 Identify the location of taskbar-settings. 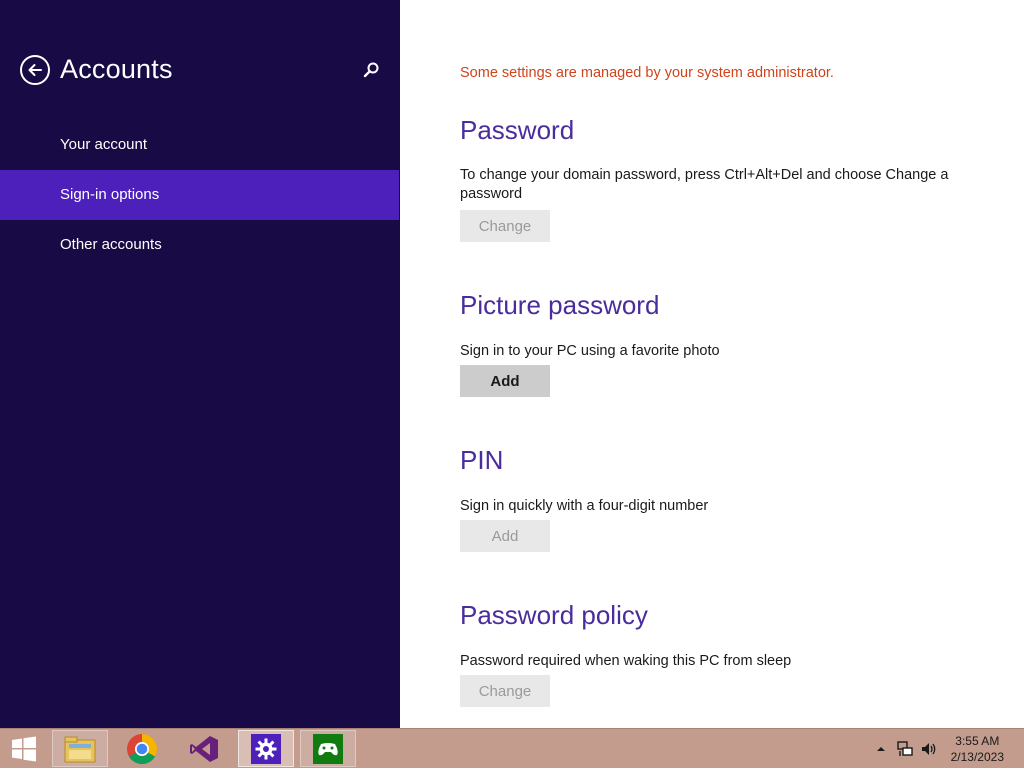
(266, 748).